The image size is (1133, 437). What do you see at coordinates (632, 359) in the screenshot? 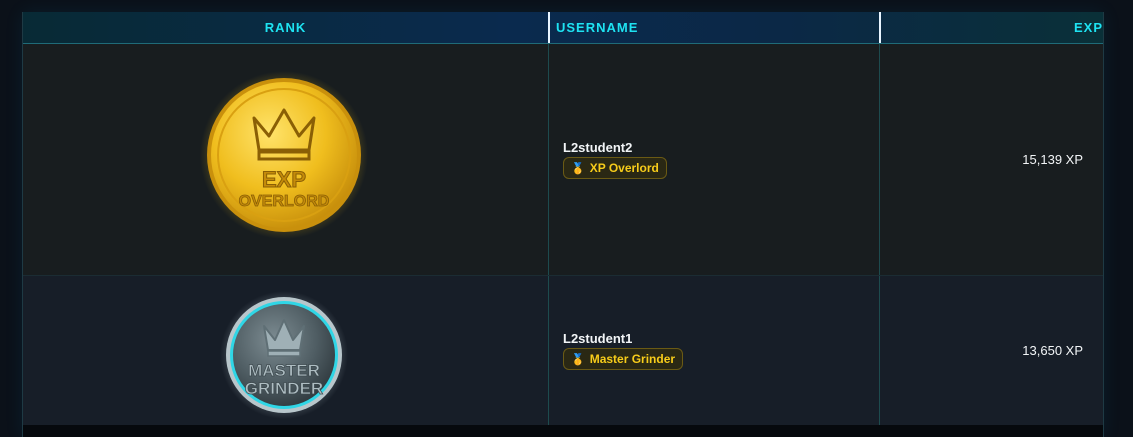
I see `badge-label: Master Grinder` at bounding box center [632, 359].